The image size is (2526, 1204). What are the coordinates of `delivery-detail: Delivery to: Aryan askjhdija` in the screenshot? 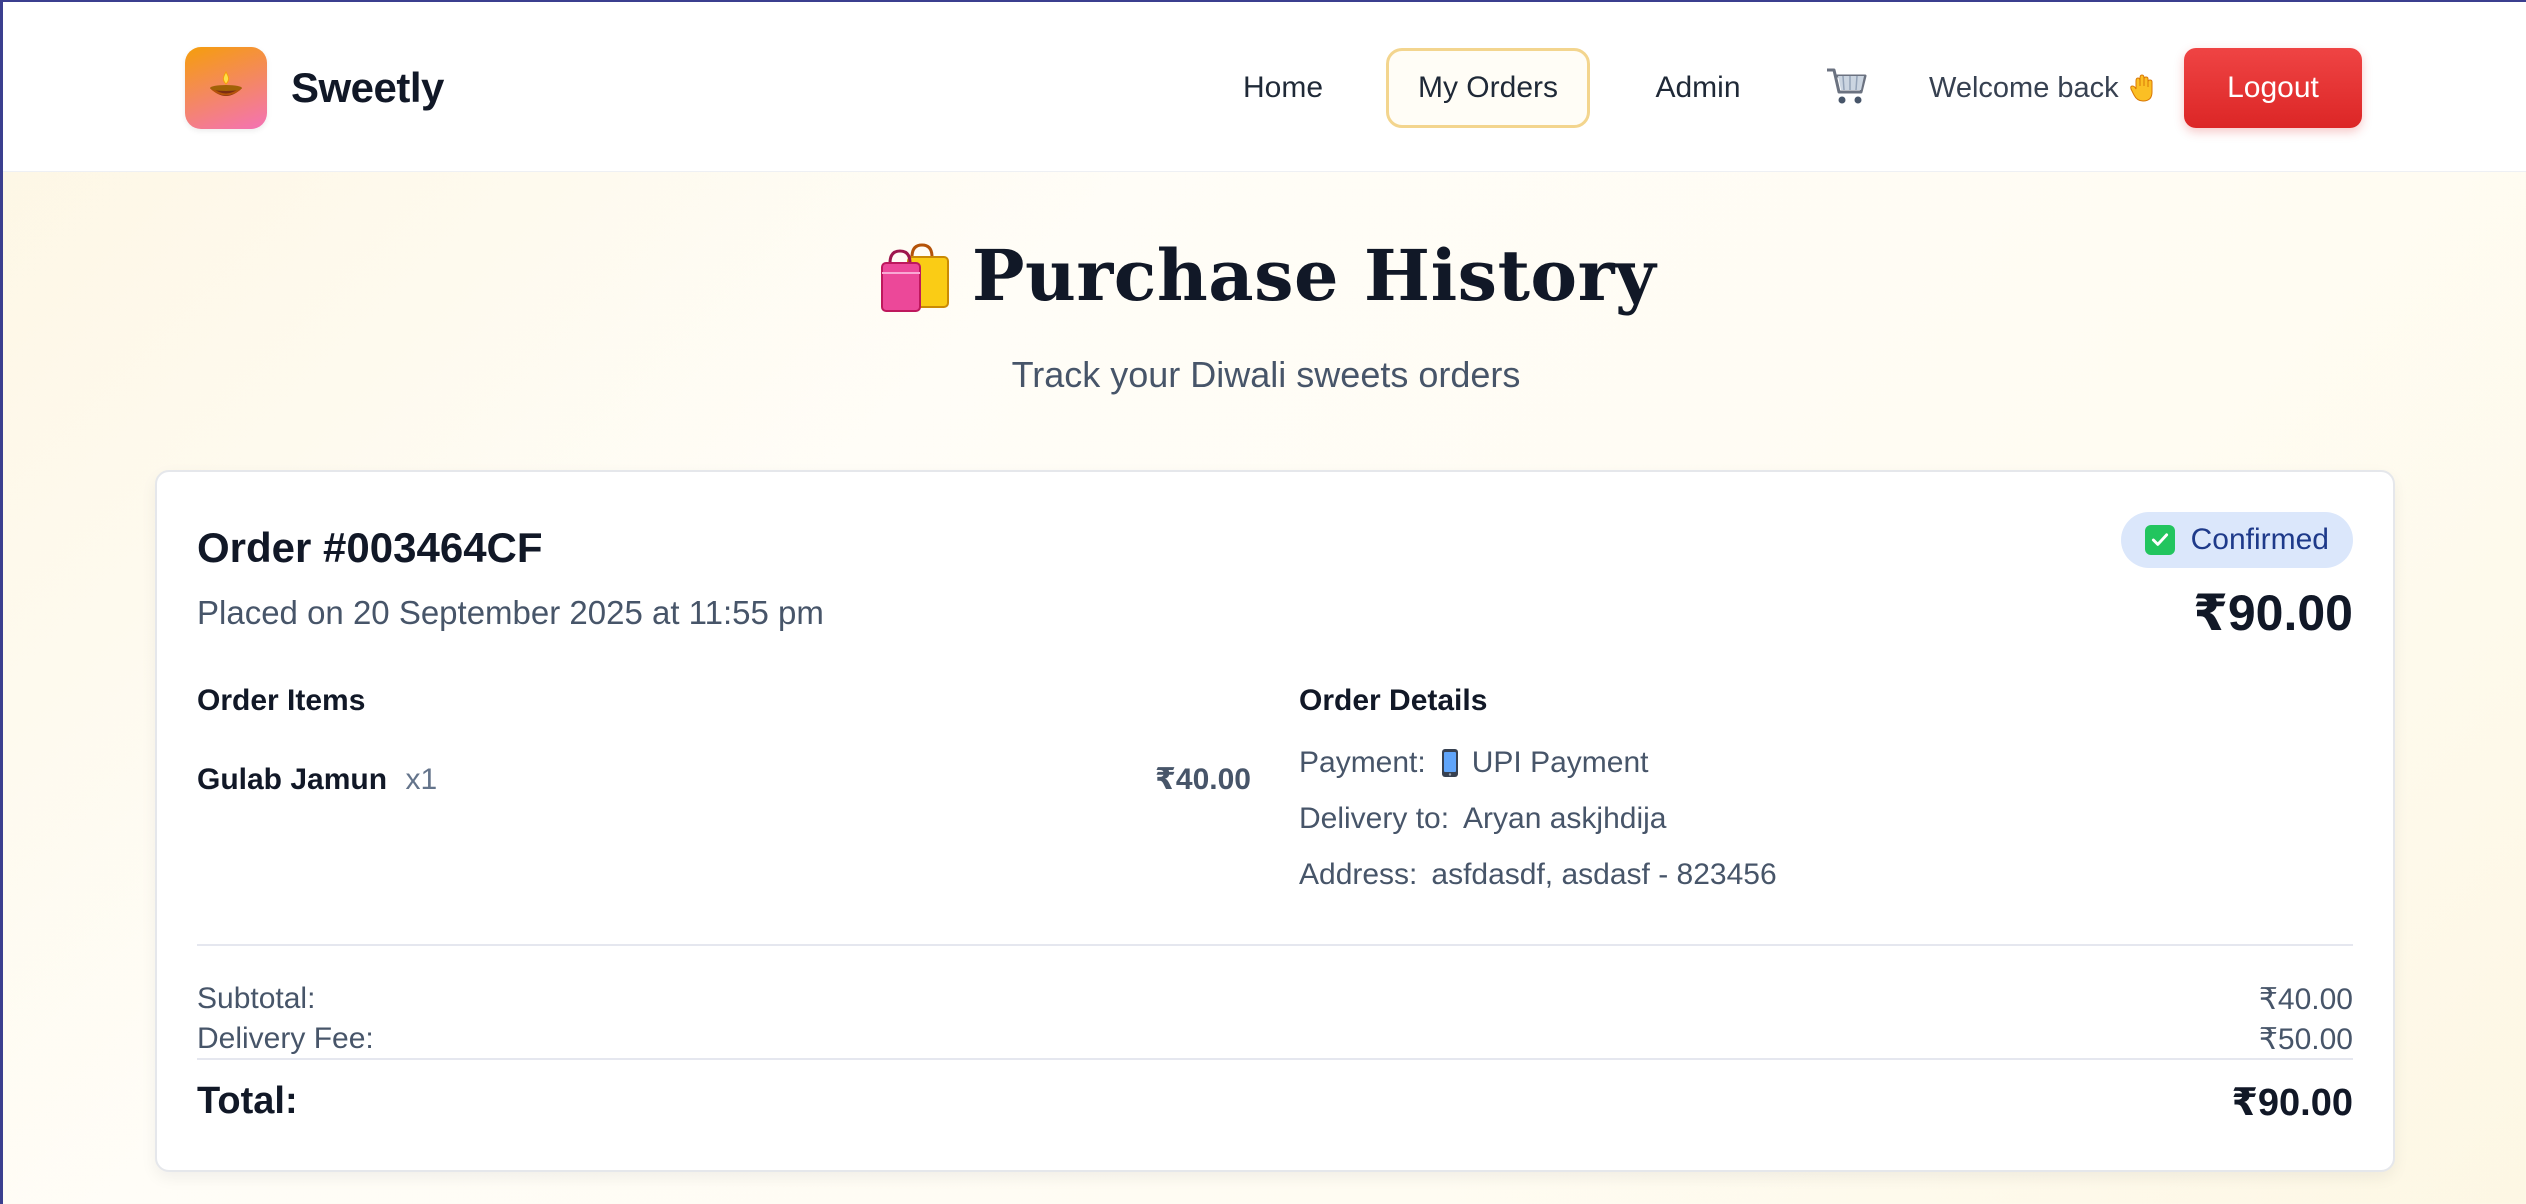 It's located at (1482, 819).